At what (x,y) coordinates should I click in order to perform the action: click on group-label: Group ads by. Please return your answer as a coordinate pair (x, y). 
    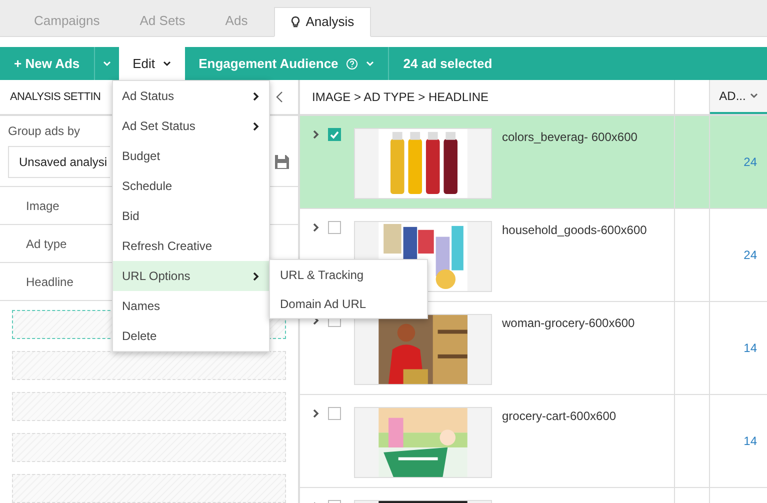
    Looking at the image, I should click on (44, 131).